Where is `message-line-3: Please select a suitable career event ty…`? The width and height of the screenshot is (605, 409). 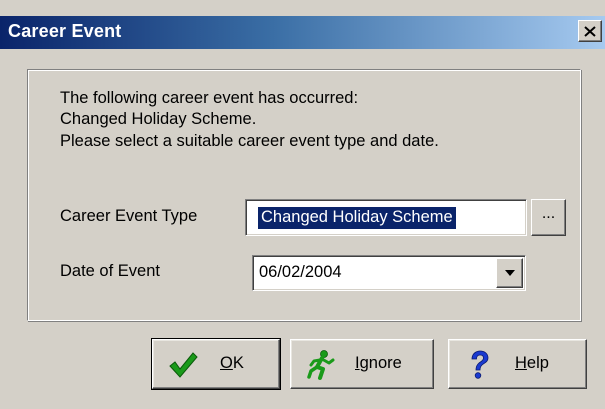 message-line-3: Please select a suitable career event ty… is located at coordinates (249, 141).